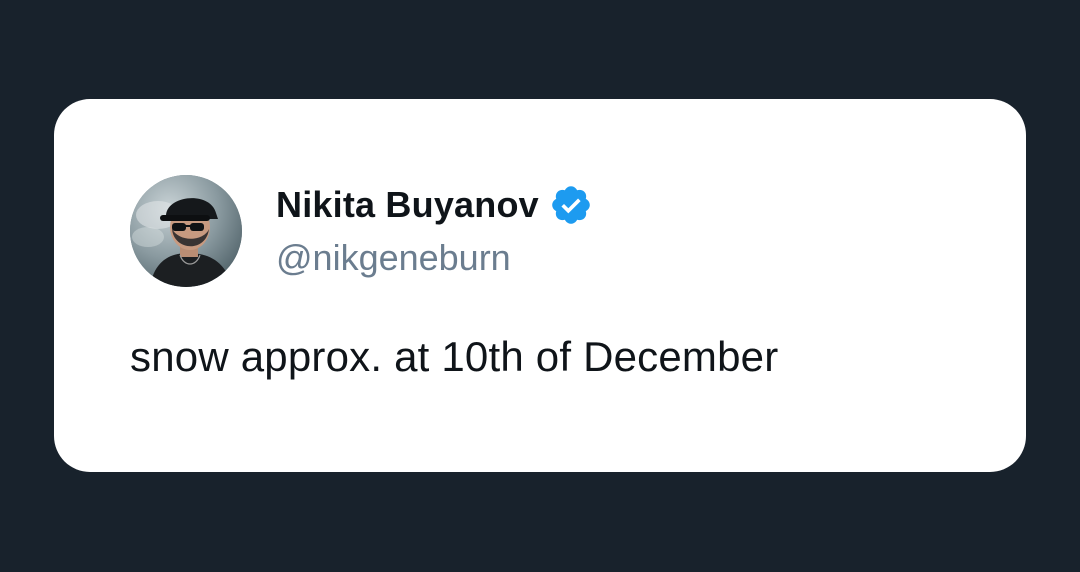 This screenshot has width=1080, height=572. I want to click on author-name: Nikita Buyanov, so click(407, 205).